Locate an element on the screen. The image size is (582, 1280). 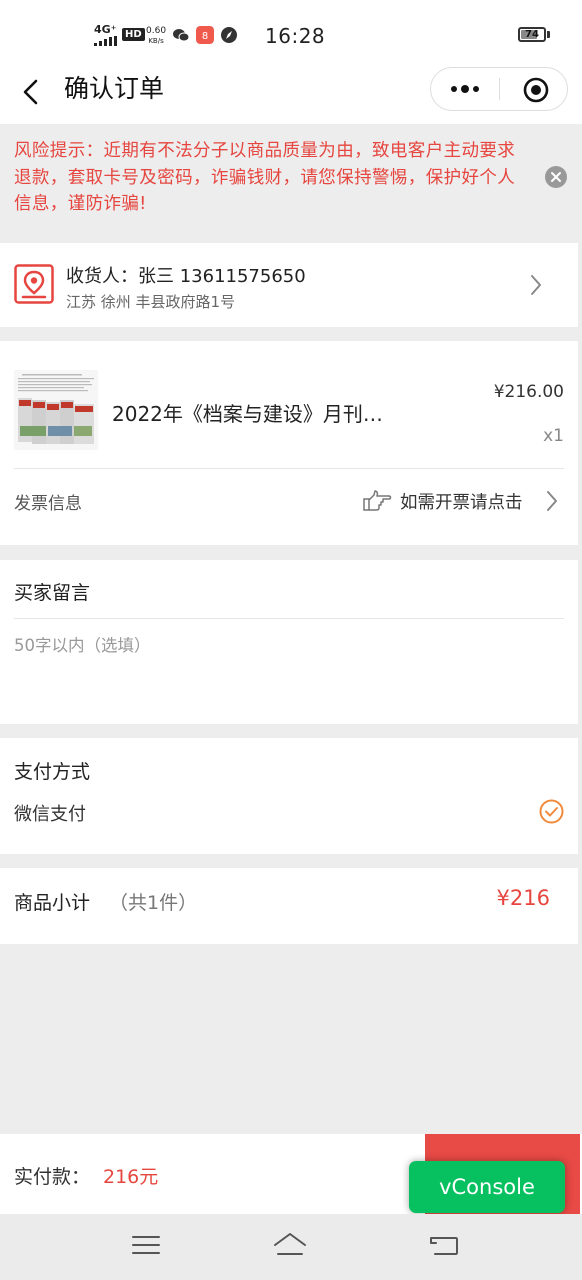
close-icon is located at coordinates (556, 177).